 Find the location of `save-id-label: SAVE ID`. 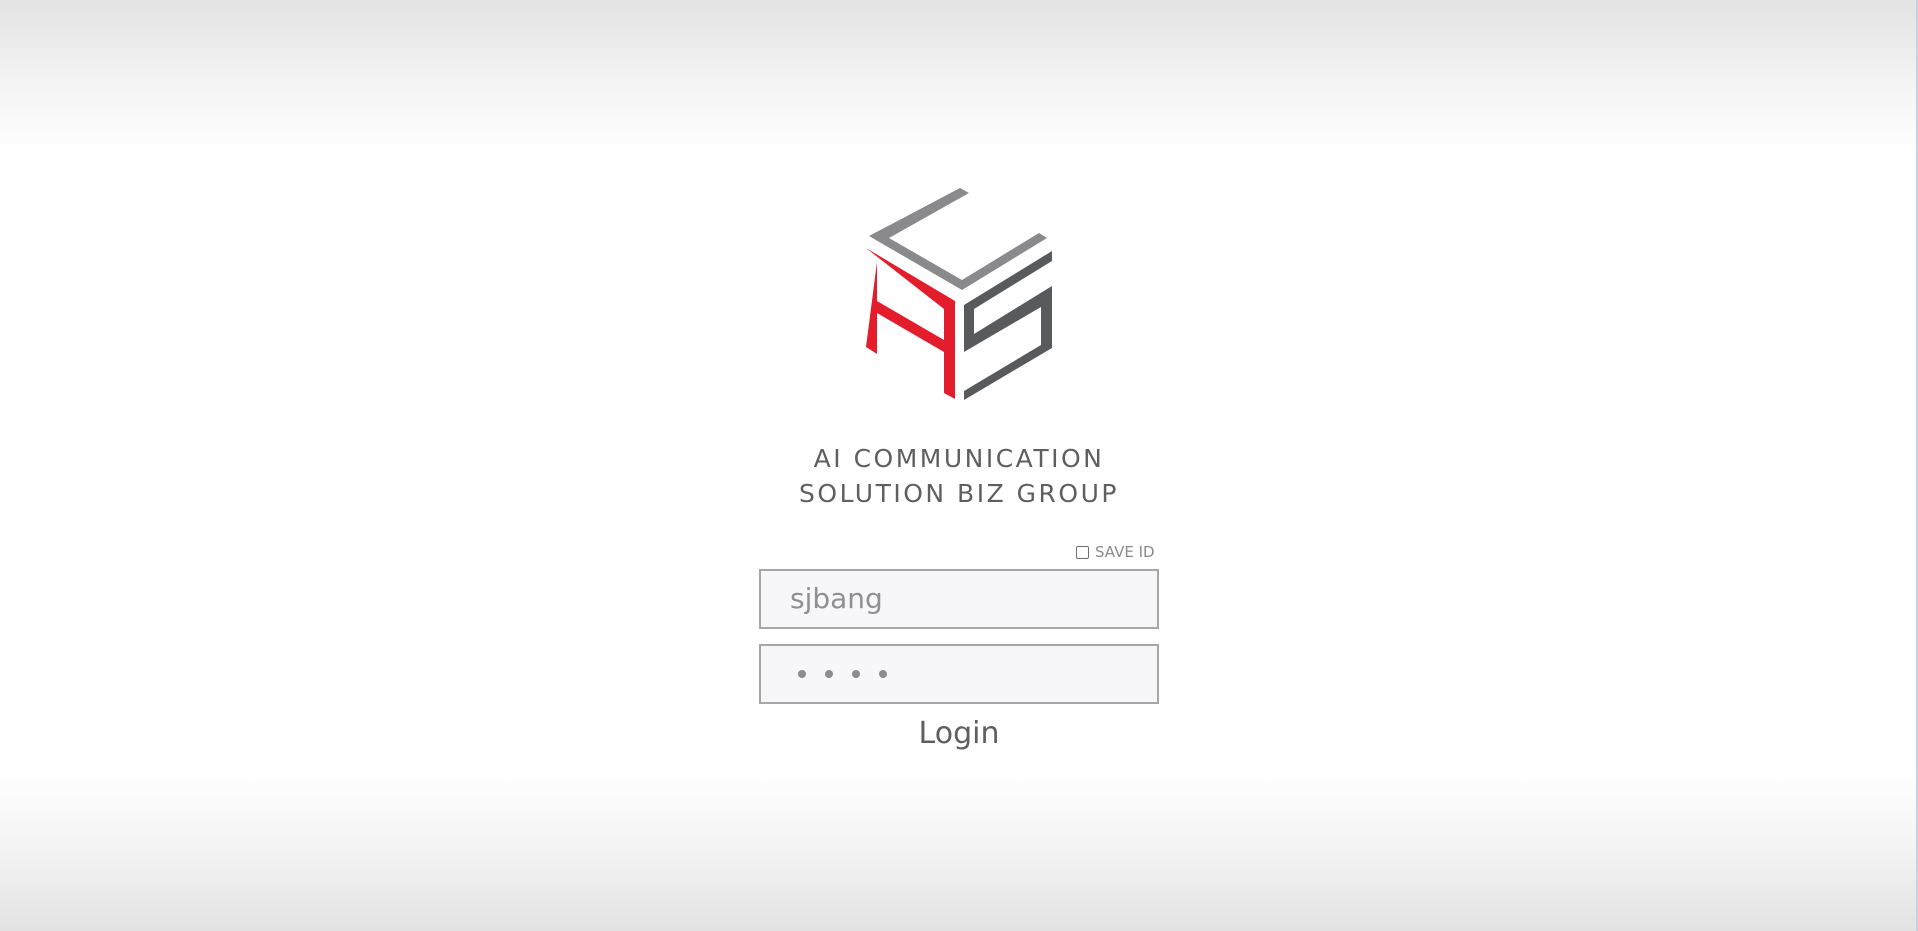

save-id-label: SAVE ID is located at coordinates (1125, 552).